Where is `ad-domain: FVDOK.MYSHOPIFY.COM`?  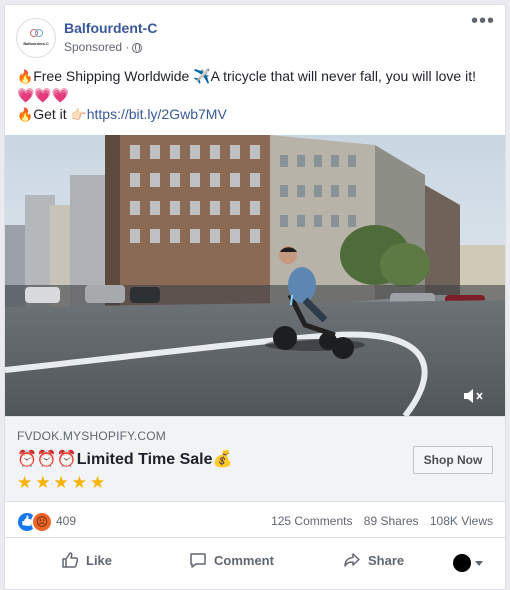
ad-domain: FVDOK.MYSHOPIFY.COM is located at coordinates (91, 436).